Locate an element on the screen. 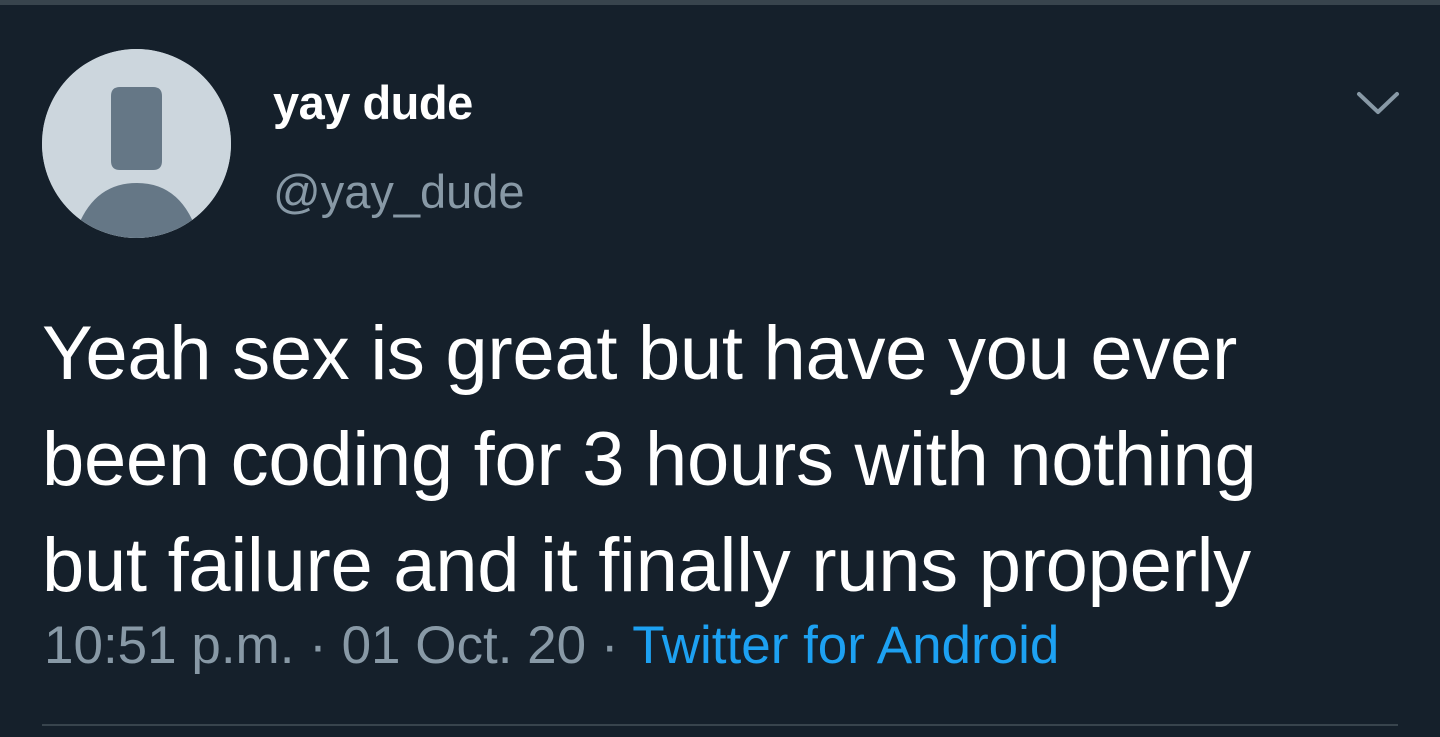 Image resolution: width=1440 pixels, height=737 pixels. tweet-time: 10:51 p.m. is located at coordinates (169, 645).